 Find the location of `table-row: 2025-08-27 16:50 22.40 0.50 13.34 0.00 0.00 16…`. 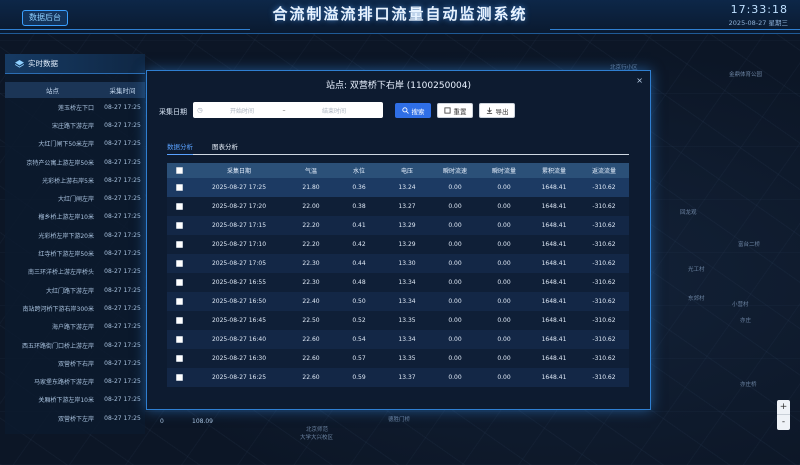

table-row: 2025-08-27 16:50 22.40 0.50 13.34 0.00 0.00 16… is located at coordinates (398, 301).